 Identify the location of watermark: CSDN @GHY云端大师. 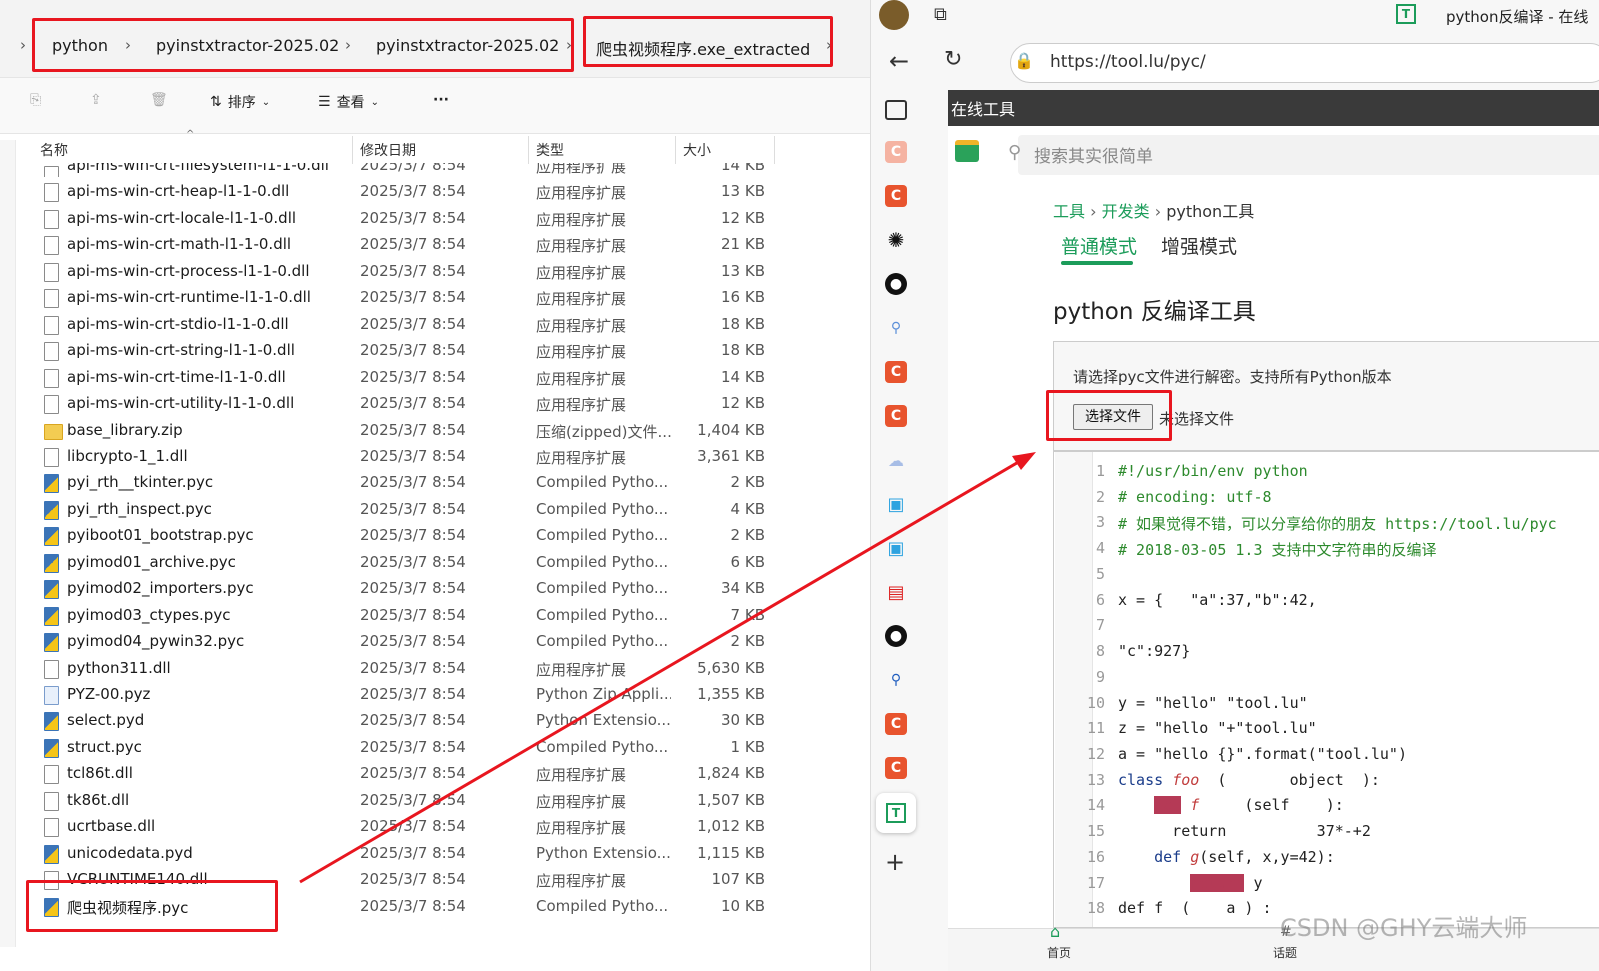
(1404, 928).